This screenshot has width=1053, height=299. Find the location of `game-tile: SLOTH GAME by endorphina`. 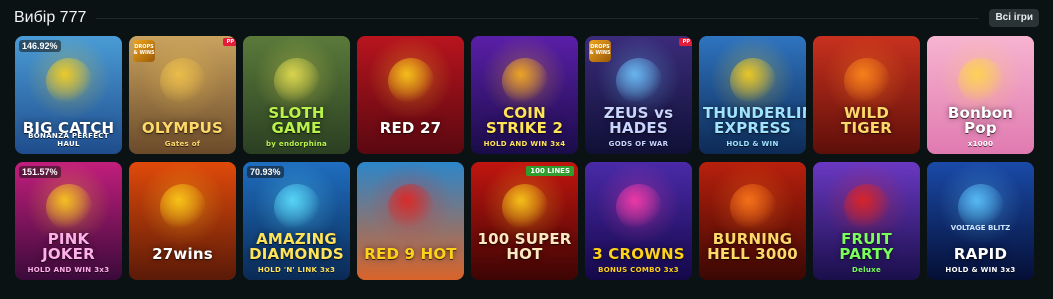

game-tile: SLOTH GAME by endorphina is located at coordinates (296, 95).